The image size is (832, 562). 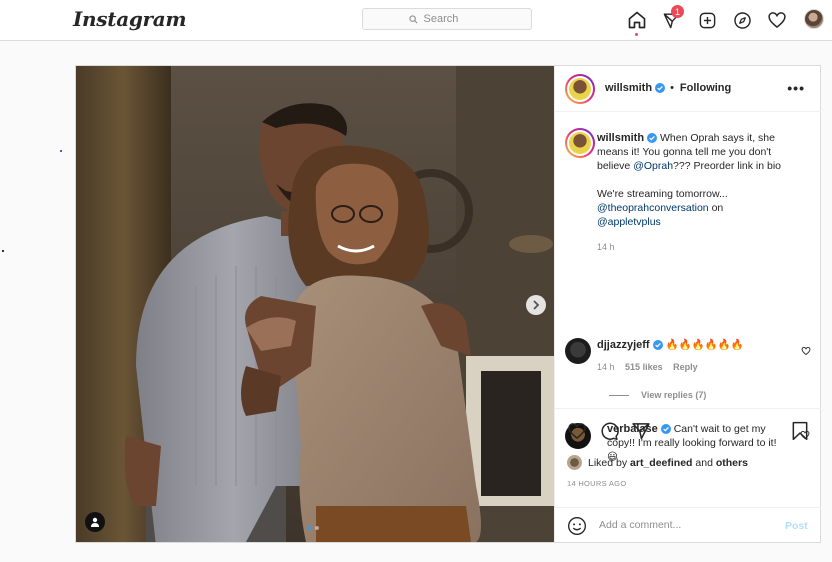 I want to click on post-timestamp: 14 HOURS AGO, so click(x=596, y=483).